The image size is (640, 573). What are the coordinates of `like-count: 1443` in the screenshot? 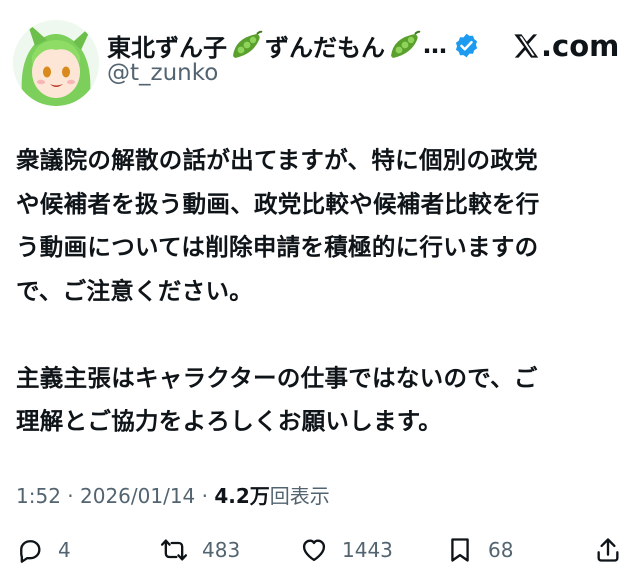 It's located at (367, 550).